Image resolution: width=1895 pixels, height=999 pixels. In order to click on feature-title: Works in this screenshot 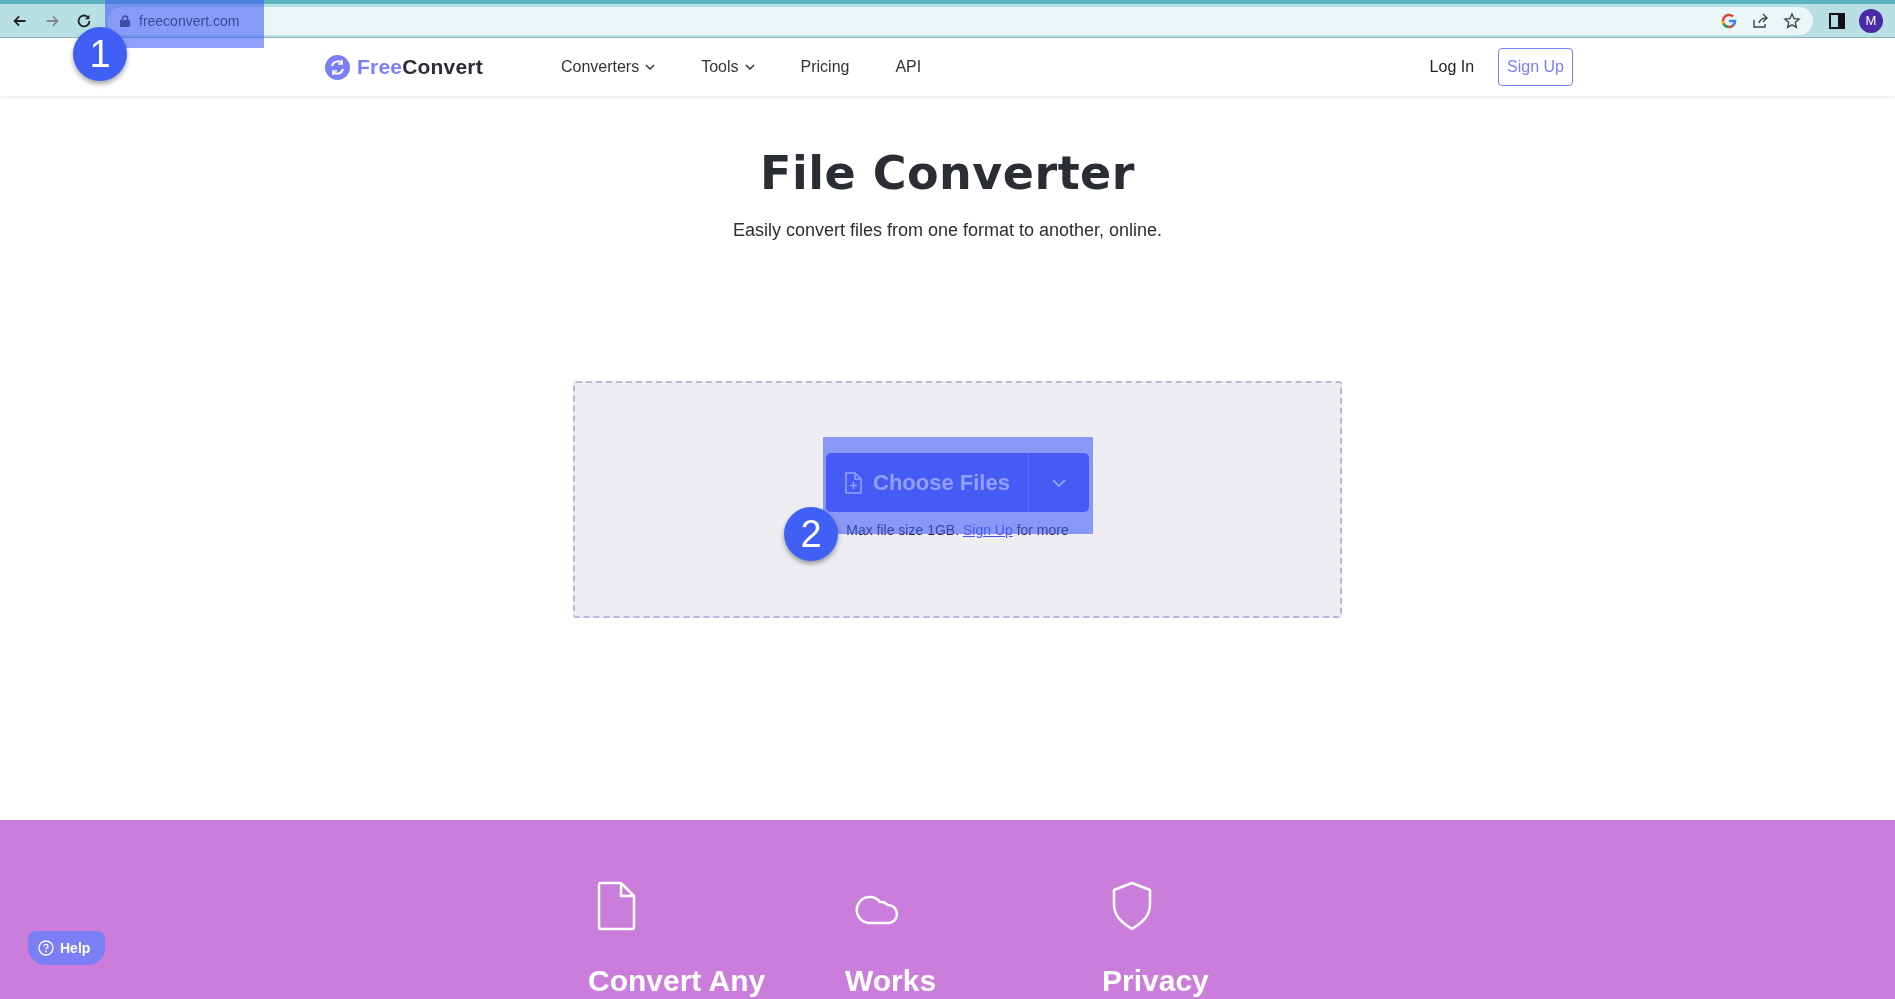, I will do `click(891, 981)`.